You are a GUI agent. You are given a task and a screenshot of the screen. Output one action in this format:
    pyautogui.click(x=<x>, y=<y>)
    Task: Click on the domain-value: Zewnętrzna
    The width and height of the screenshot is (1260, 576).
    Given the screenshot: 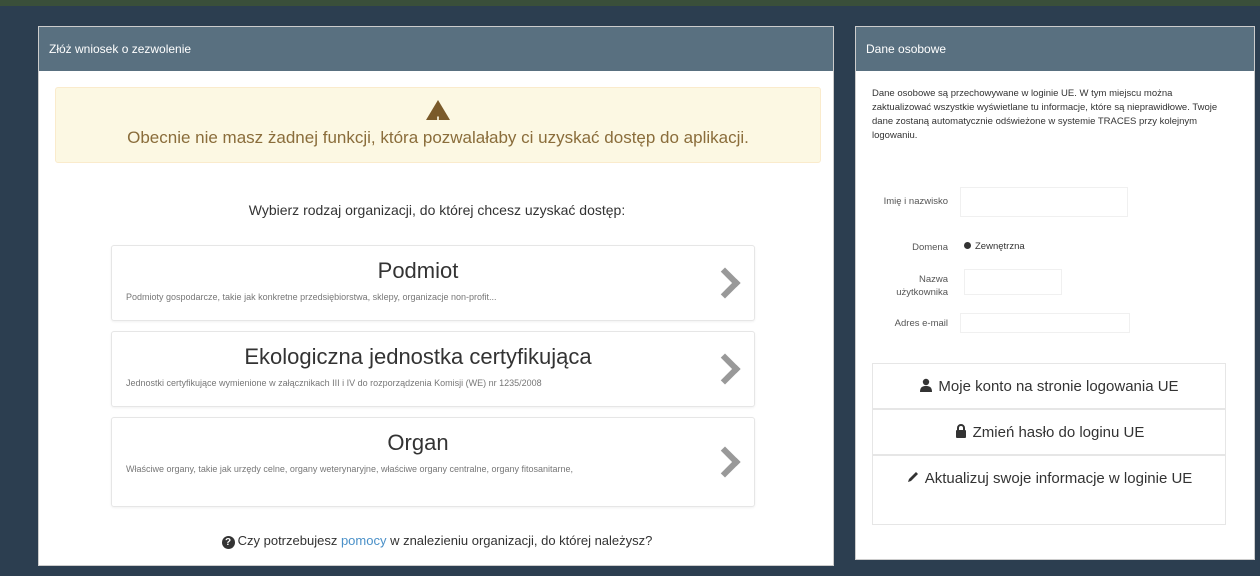 What is the action you would take?
    pyautogui.click(x=994, y=246)
    